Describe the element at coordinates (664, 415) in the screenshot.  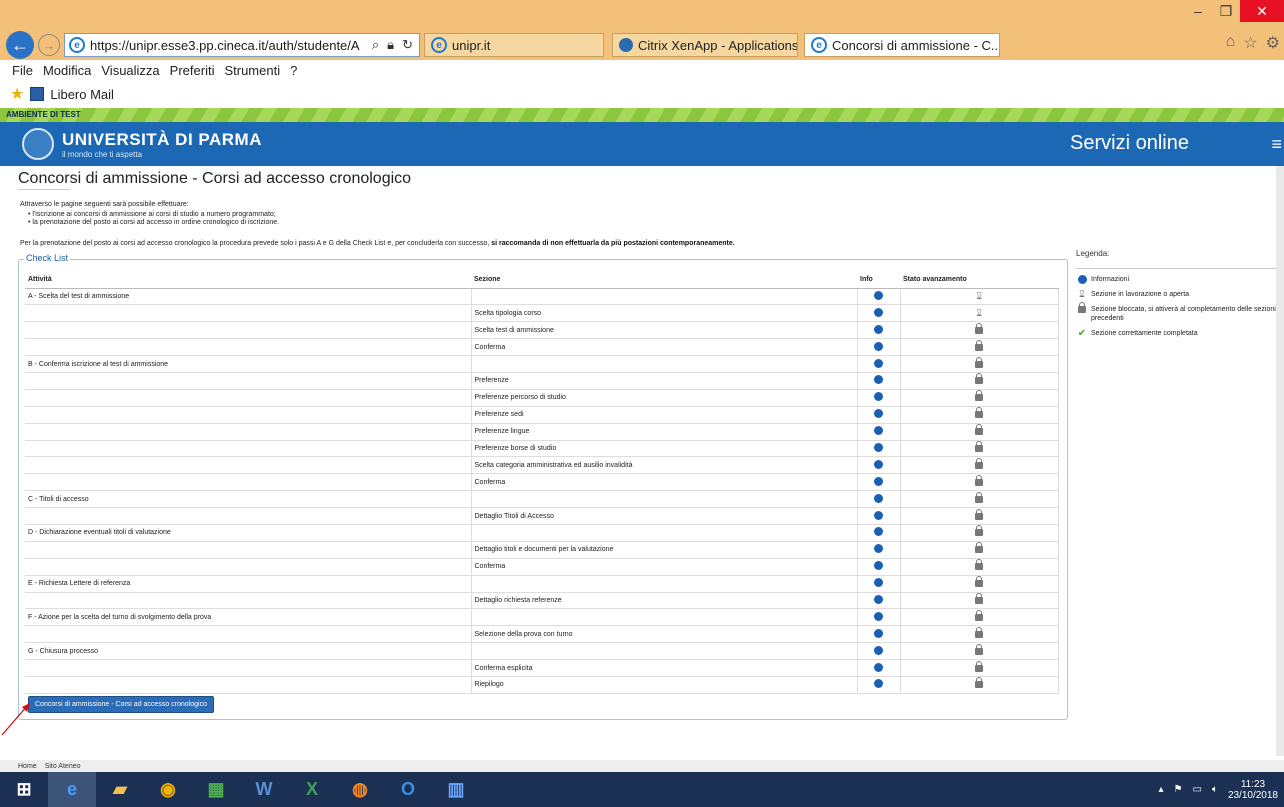
I see `section-cell: Preferenze sedi` at that location.